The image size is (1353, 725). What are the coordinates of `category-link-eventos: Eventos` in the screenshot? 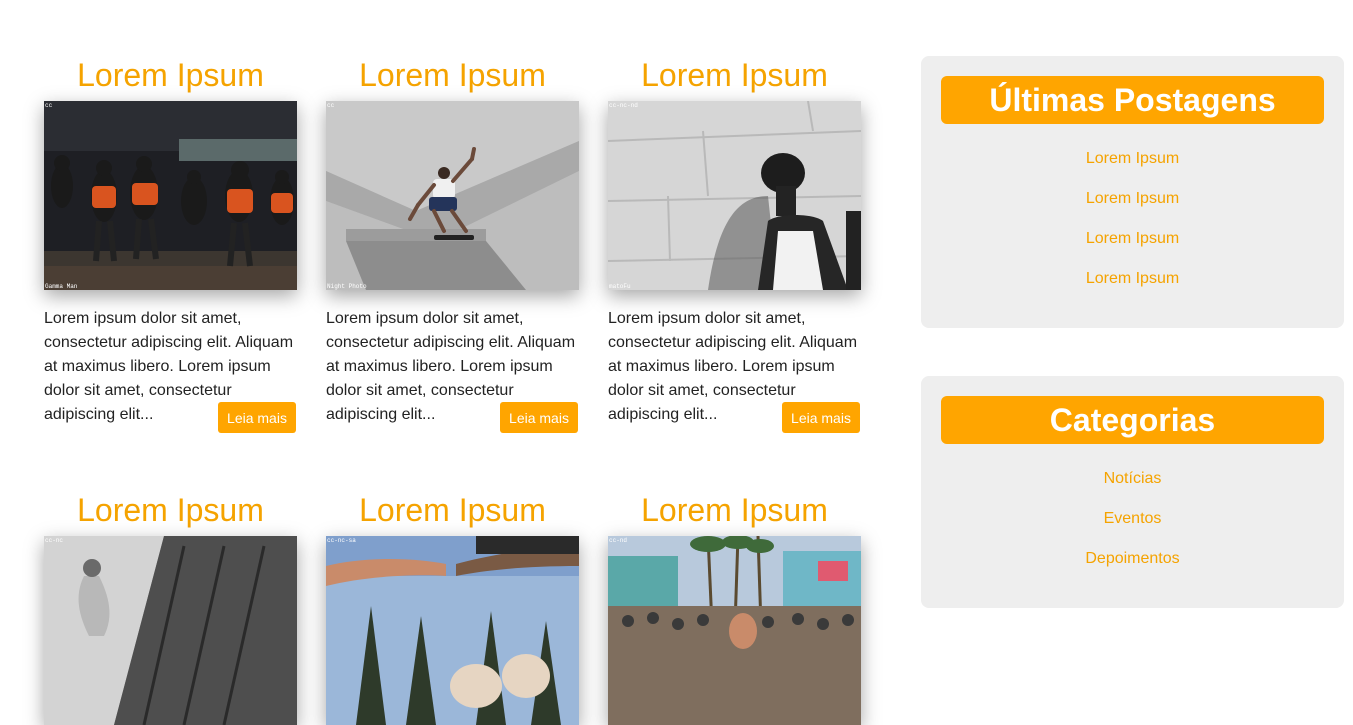 It's located at (1132, 519).